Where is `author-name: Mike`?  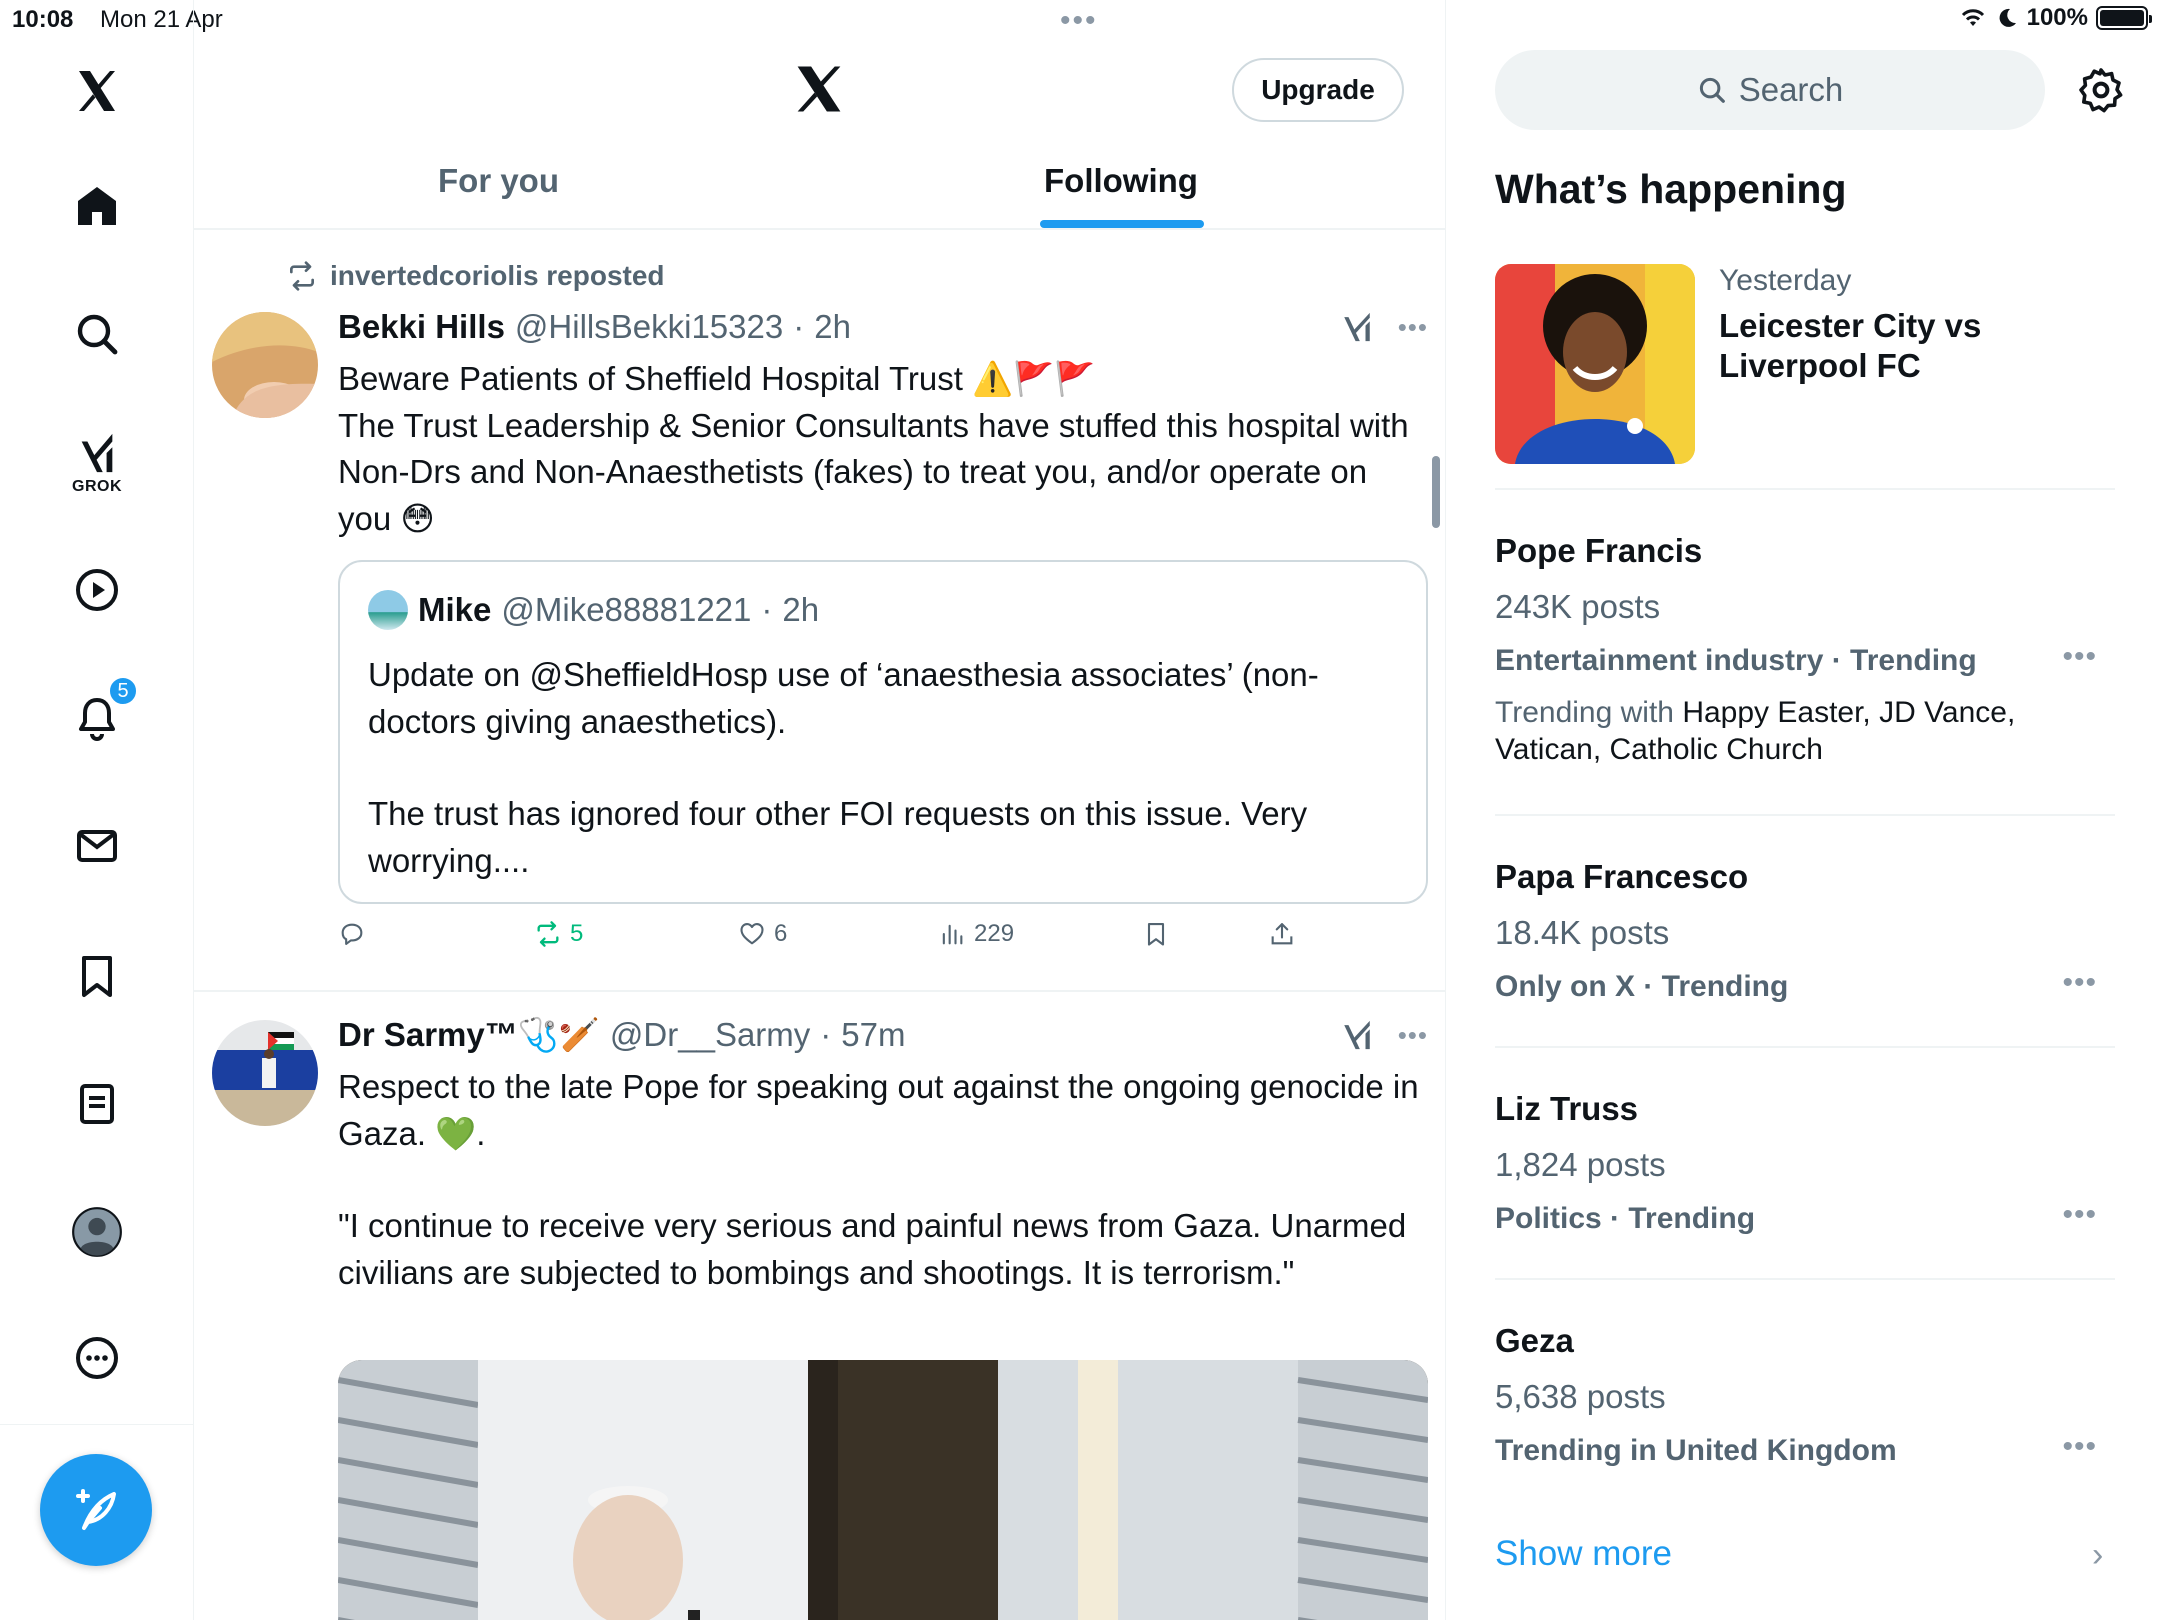
author-name: Mike is located at coordinates (454, 610).